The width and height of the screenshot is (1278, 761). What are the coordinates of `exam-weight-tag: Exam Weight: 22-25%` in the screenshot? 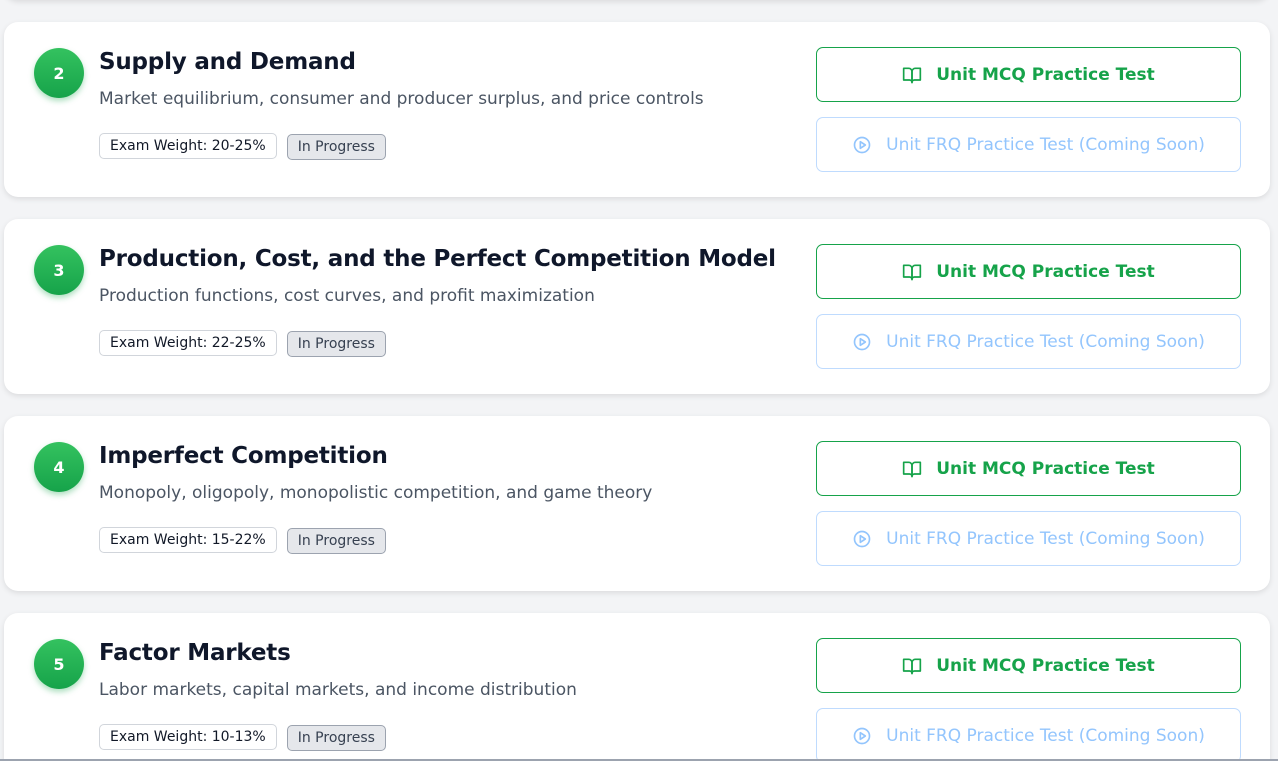 It's located at (188, 343).